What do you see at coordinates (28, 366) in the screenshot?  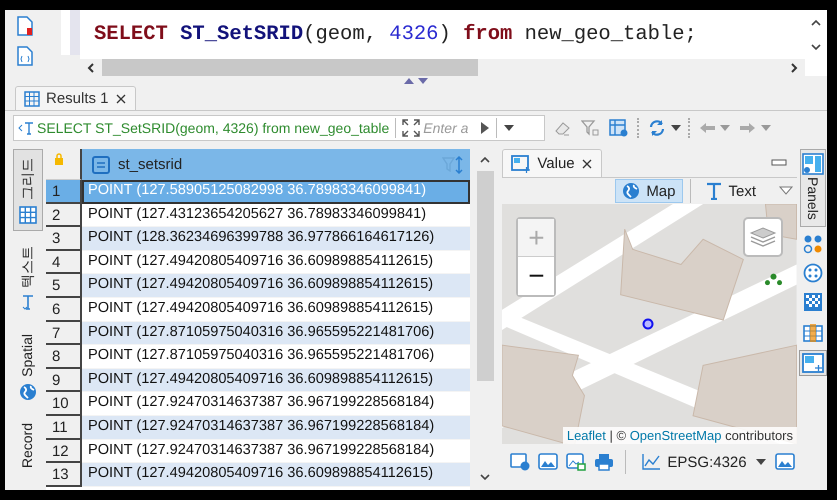 I see `side-tab: Spatial` at bounding box center [28, 366].